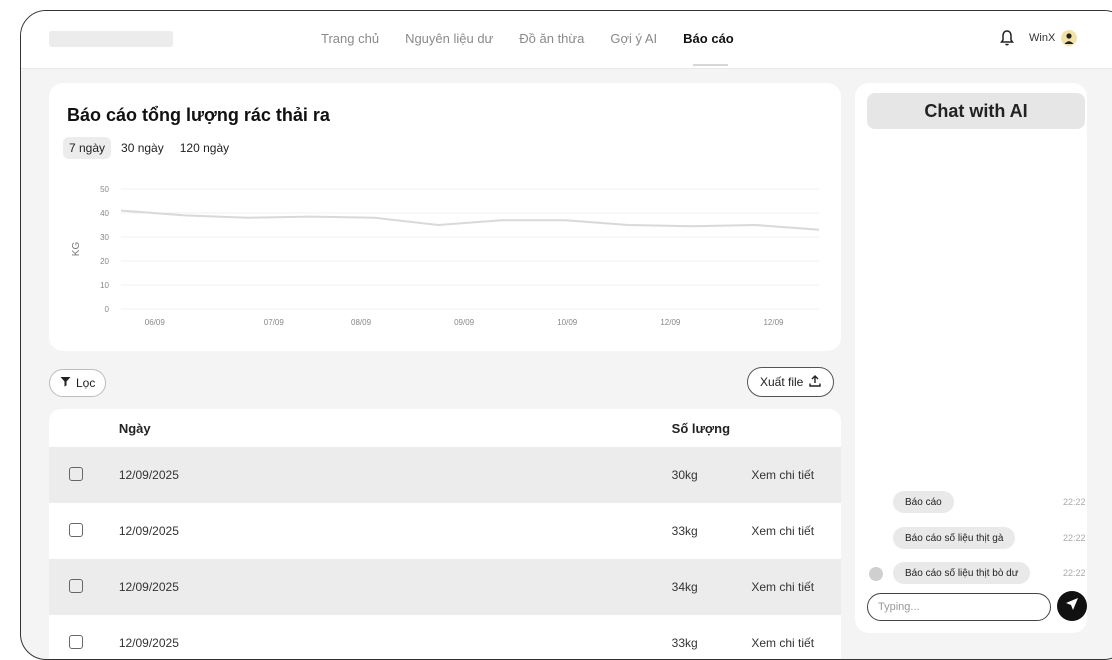 The height and width of the screenshot is (660, 1112). What do you see at coordinates (104, 237) in the screenshot?
I see `y-tick-label: 30` at bounding box center [104, 237].